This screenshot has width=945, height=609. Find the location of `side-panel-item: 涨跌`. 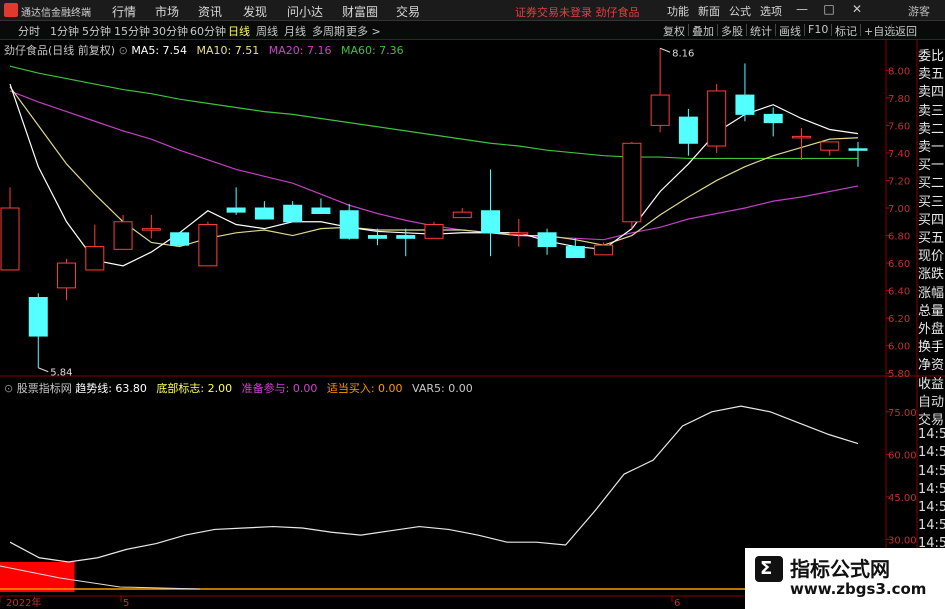

side-panel-item: 涨跌 is located at coordinates (931, 272).